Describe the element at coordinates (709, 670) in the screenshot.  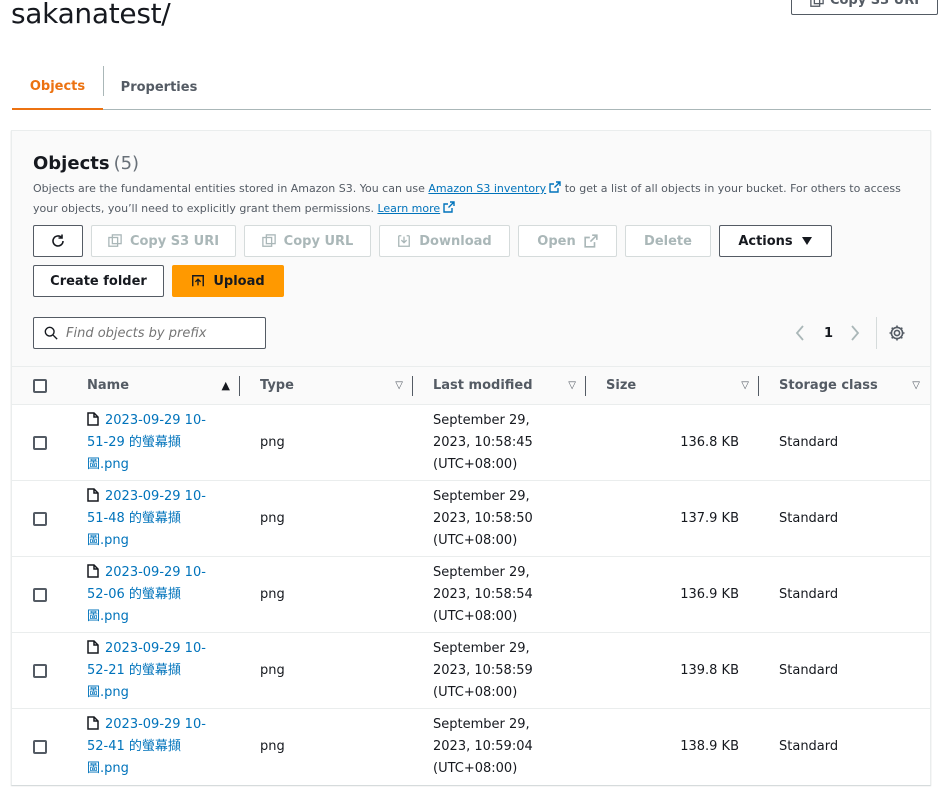
I see `size-cell: 139.8 KB` at that location.